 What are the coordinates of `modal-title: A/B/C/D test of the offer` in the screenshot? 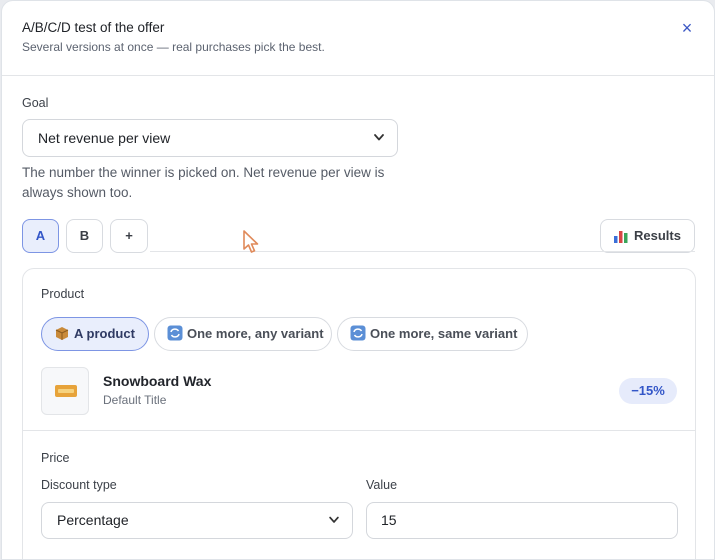 It's located at (93, 27).